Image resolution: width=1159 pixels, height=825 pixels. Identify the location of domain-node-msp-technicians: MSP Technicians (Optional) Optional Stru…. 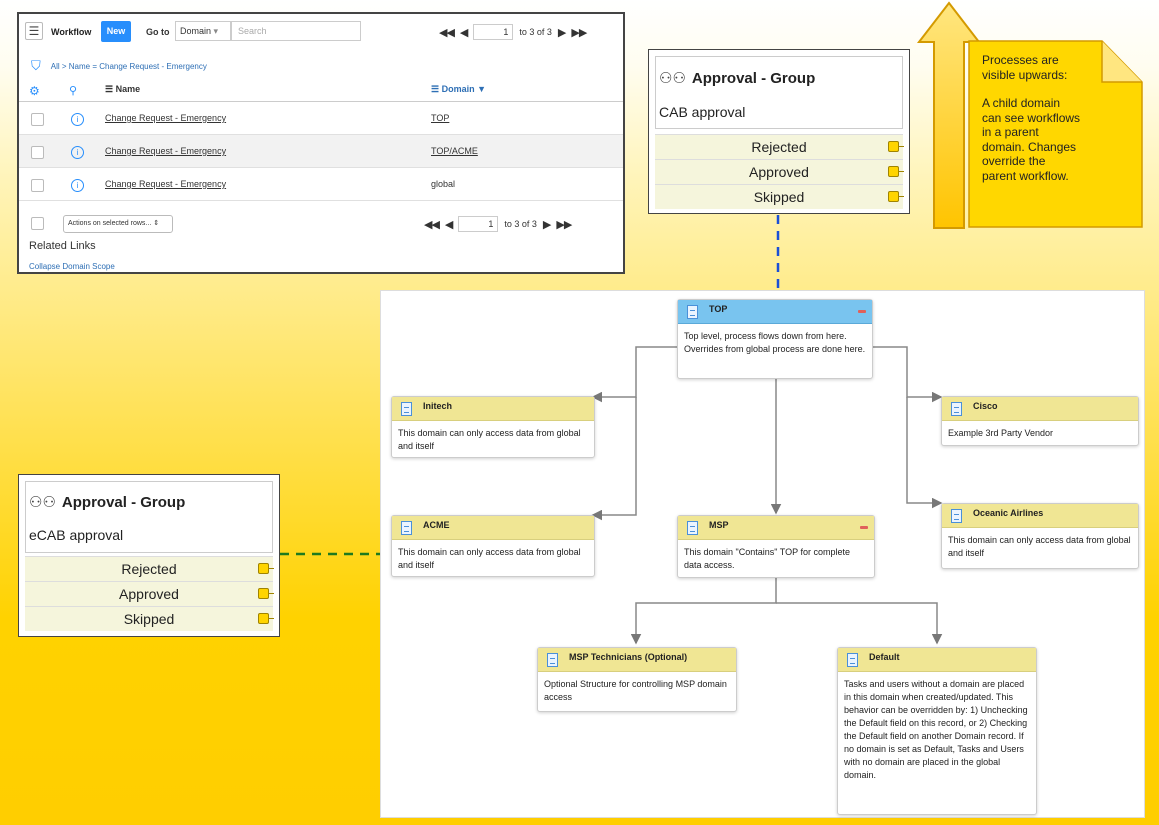
(637, 679).